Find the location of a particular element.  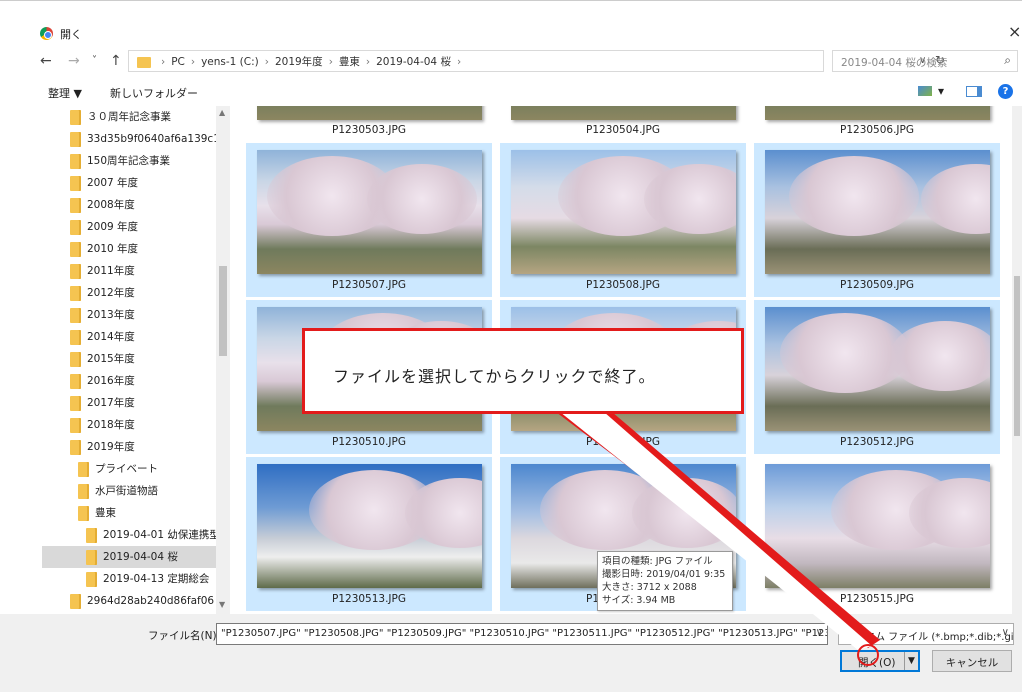

file-grid-scrollbar is located at coordinates (1017, 360).